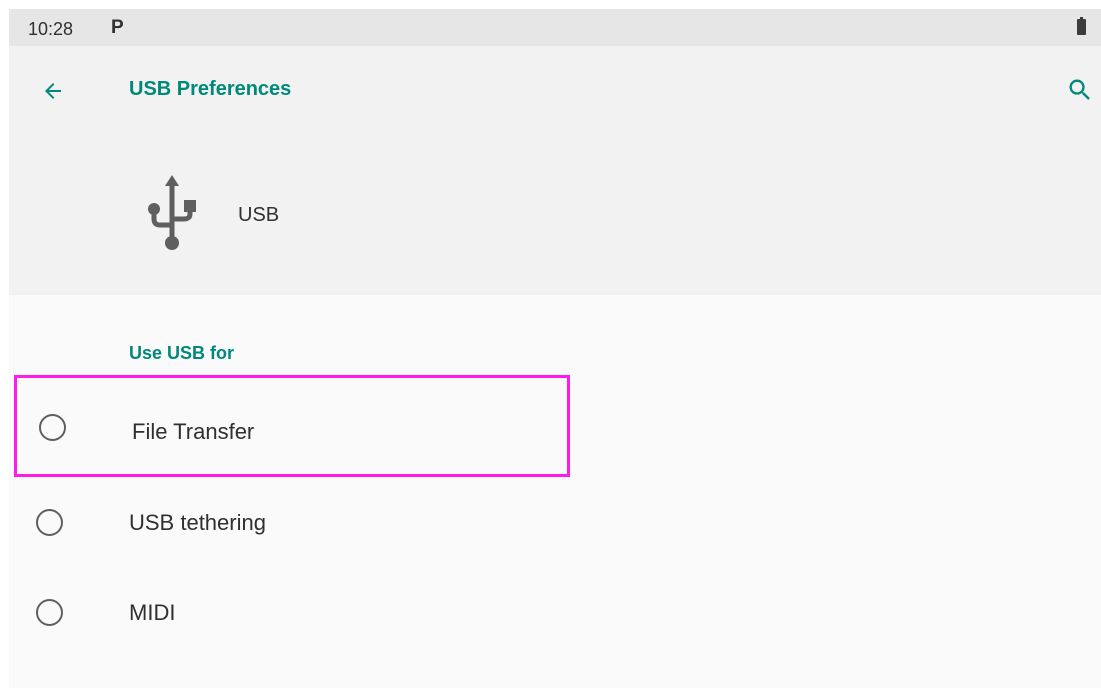  I want to click on battery-icon, so click(1081, 26).